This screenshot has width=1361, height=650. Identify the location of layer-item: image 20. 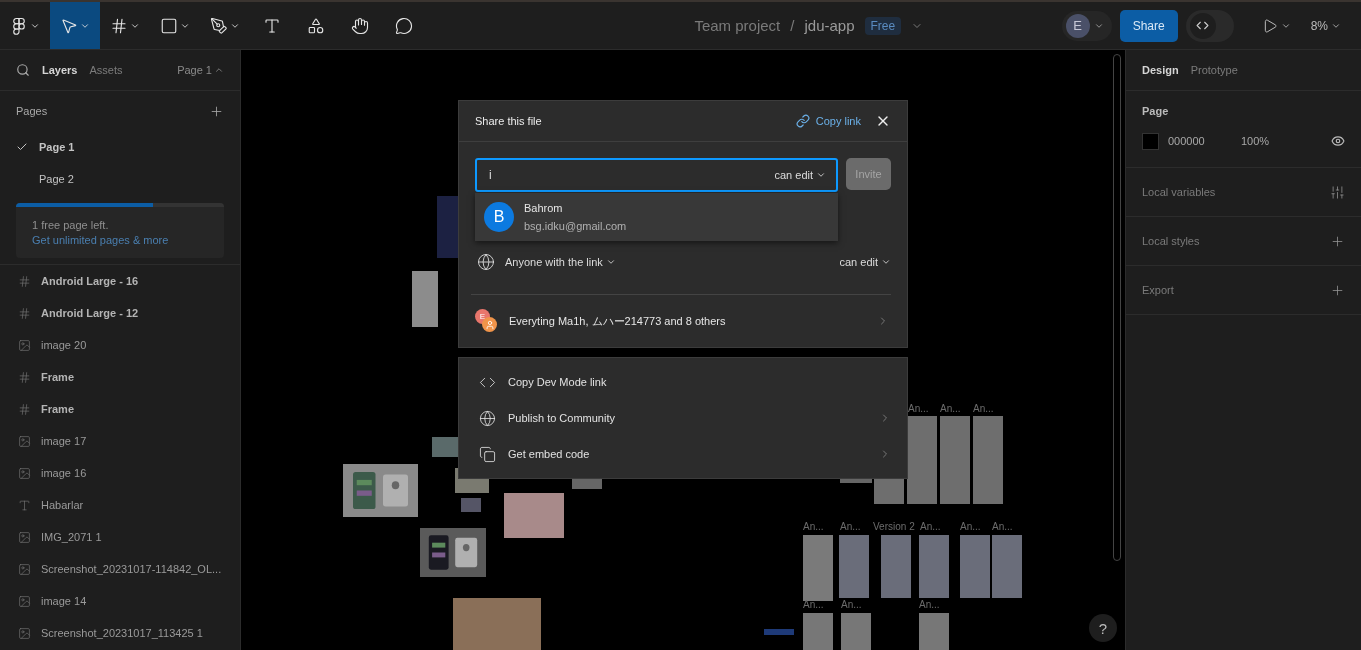
(120, 345).